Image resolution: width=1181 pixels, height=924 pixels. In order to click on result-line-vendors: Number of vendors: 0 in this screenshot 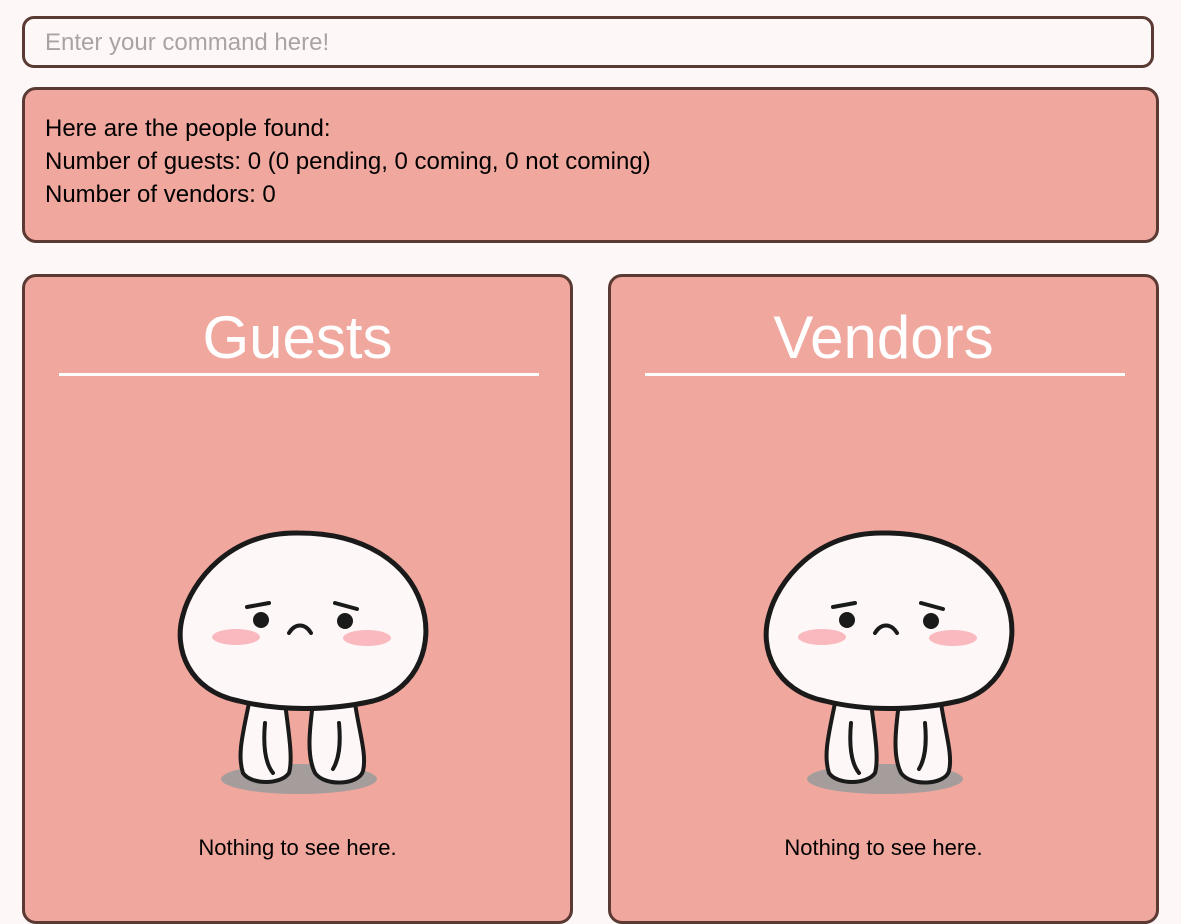, I will do `click(160, 194)`.